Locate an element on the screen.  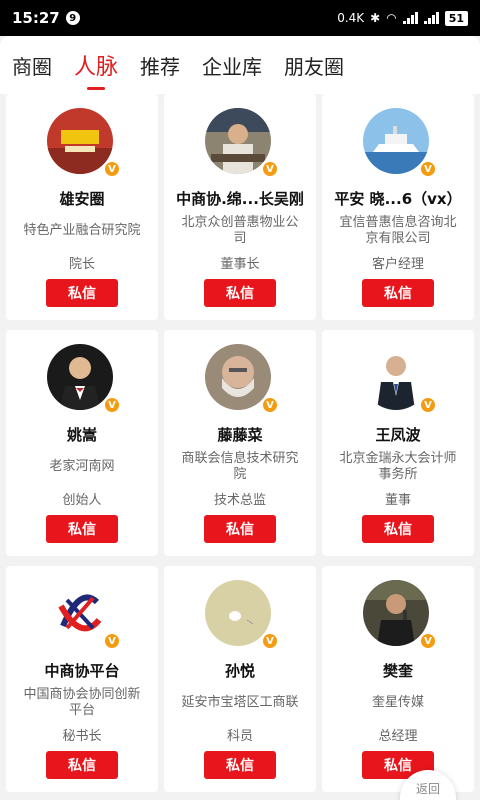
contact-title: 秘书长 is located at coordinates (82, 736).